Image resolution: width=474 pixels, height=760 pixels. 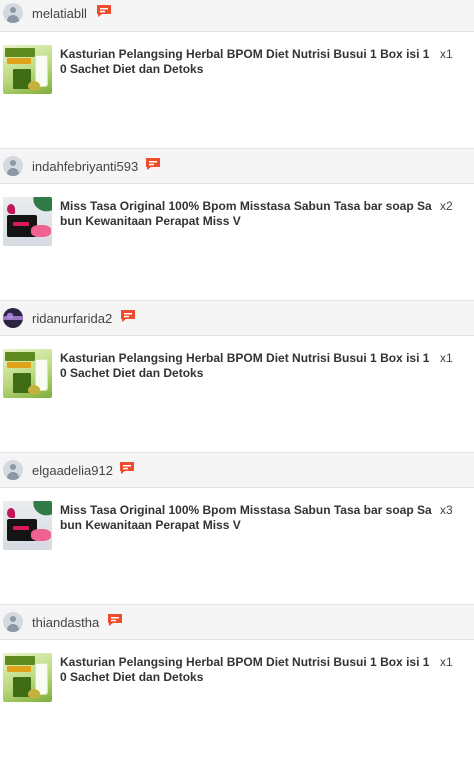 I want to click on order-header: ridanurfarida2, so click(x=237, y=318).